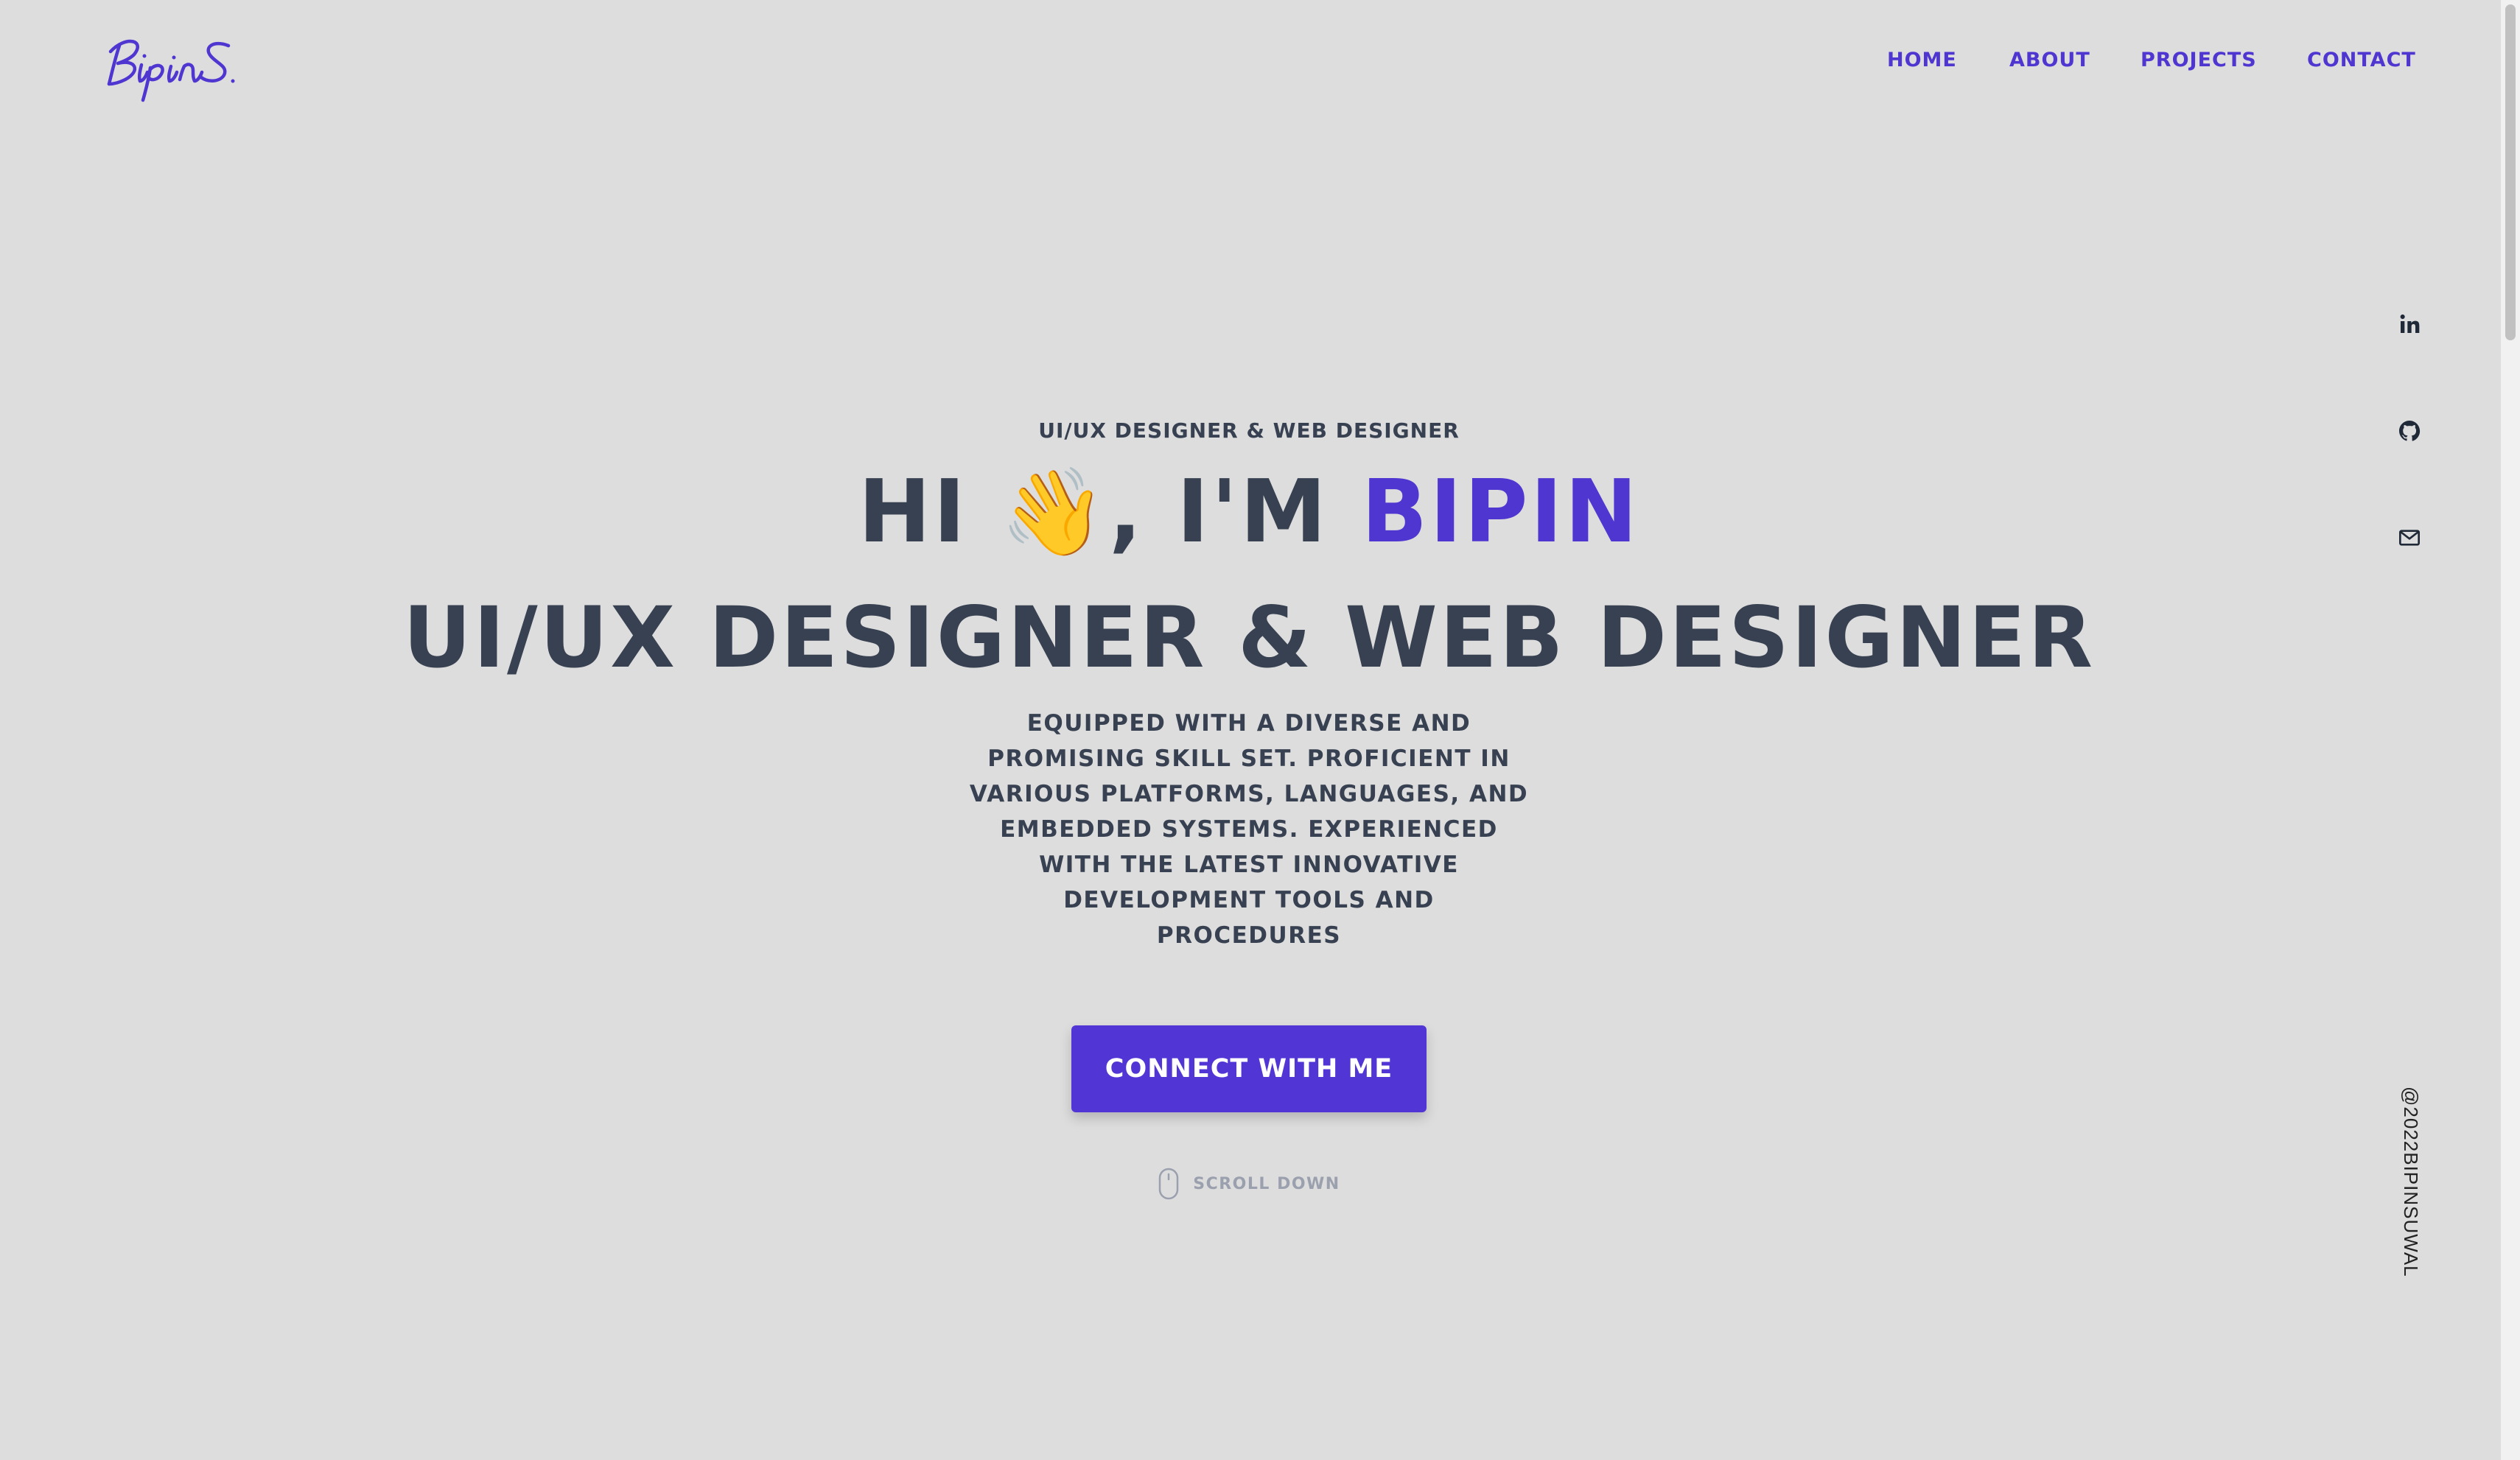  Describe the element at coordinates (2510, 730) in the screenshot. I see `page-scrollbar` at that location.